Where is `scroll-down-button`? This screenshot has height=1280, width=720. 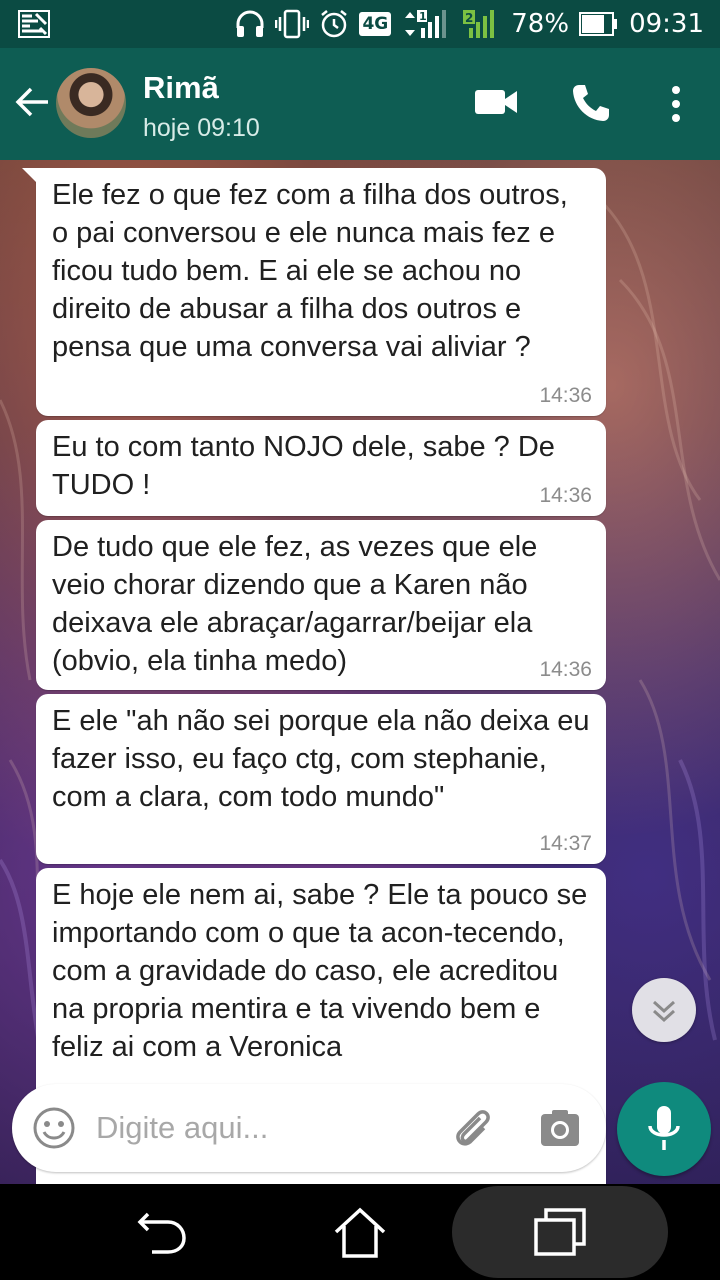
scroll-down-button is located at coordinates (664, 1010).